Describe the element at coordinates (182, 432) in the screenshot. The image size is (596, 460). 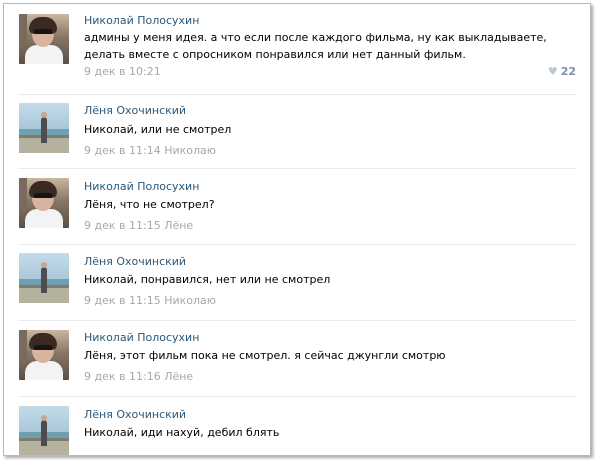
I see `comment-text: Николай, иди нахуй, дебил блять` at that location.